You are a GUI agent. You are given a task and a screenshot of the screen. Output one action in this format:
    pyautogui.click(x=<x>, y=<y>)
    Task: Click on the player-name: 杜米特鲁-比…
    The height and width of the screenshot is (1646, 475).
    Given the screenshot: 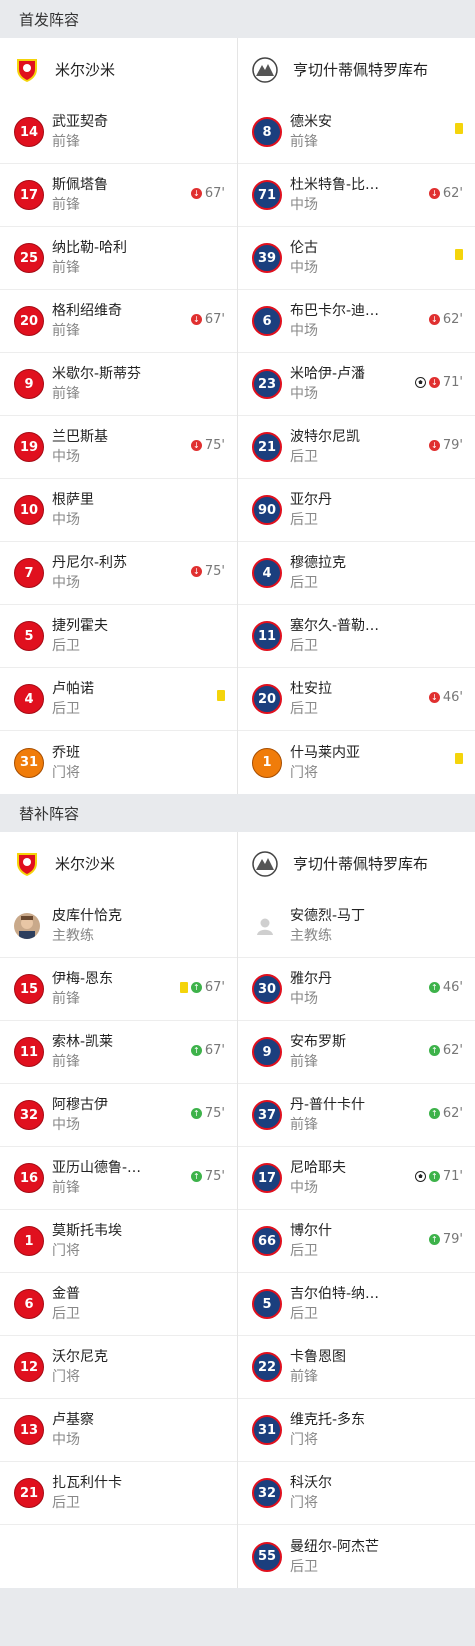 What is the action you would take?
    pyautogui.click(x=335, y=185)
    